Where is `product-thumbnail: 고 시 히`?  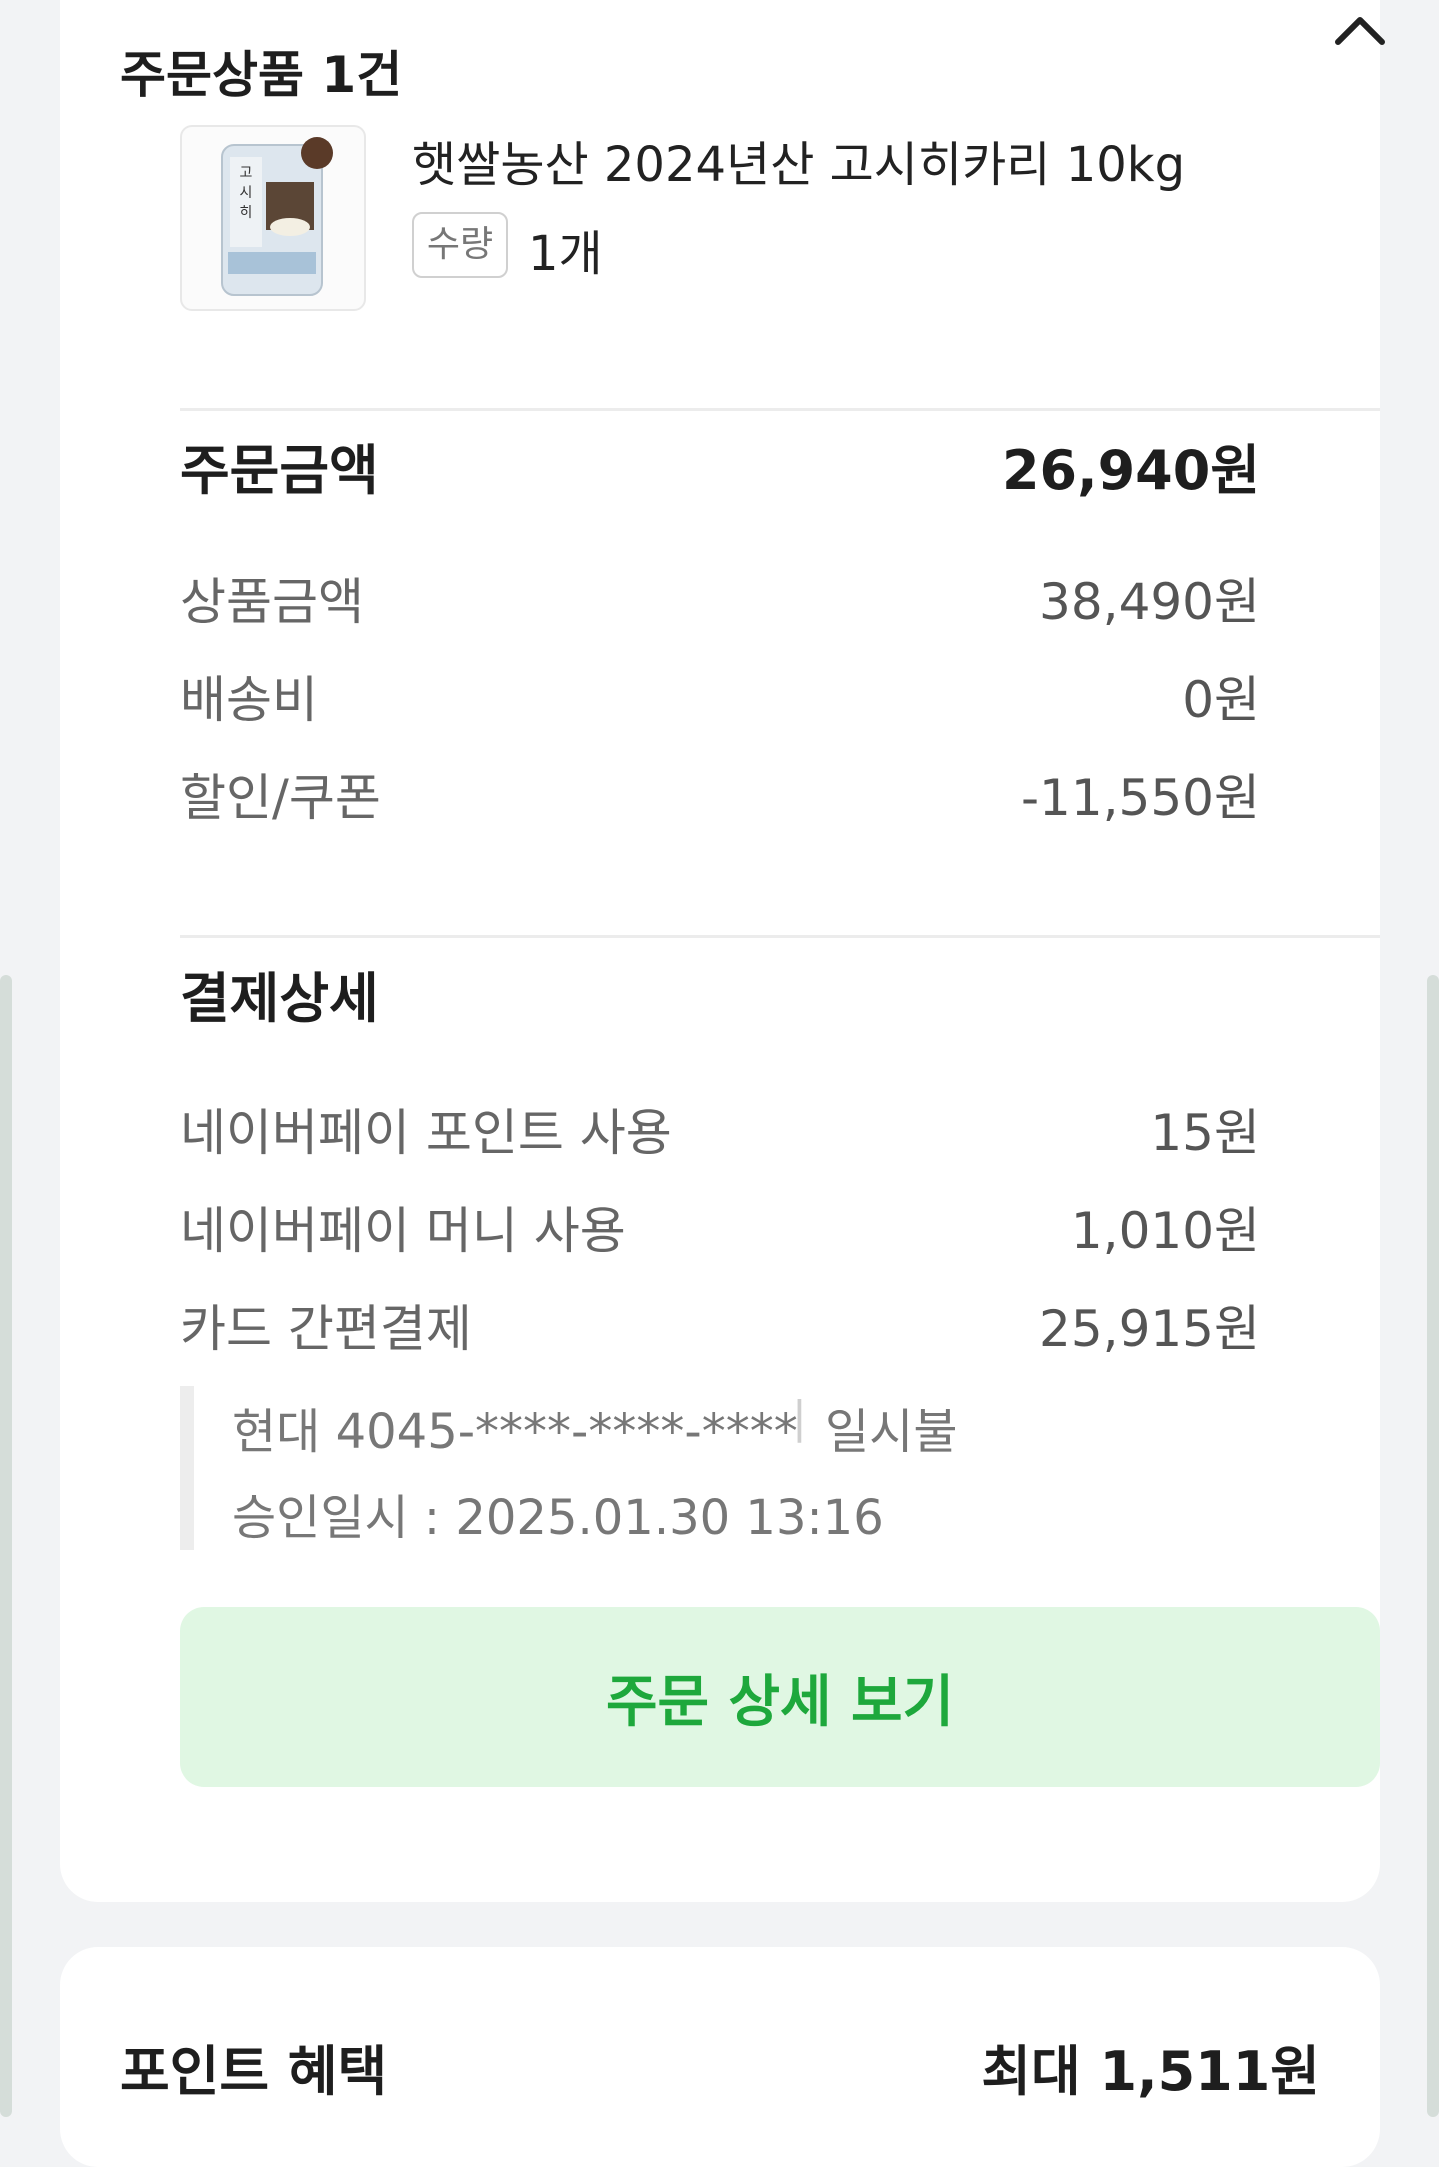 product-thumbnail: 고 시 히 is located at coordinates (273, 218).